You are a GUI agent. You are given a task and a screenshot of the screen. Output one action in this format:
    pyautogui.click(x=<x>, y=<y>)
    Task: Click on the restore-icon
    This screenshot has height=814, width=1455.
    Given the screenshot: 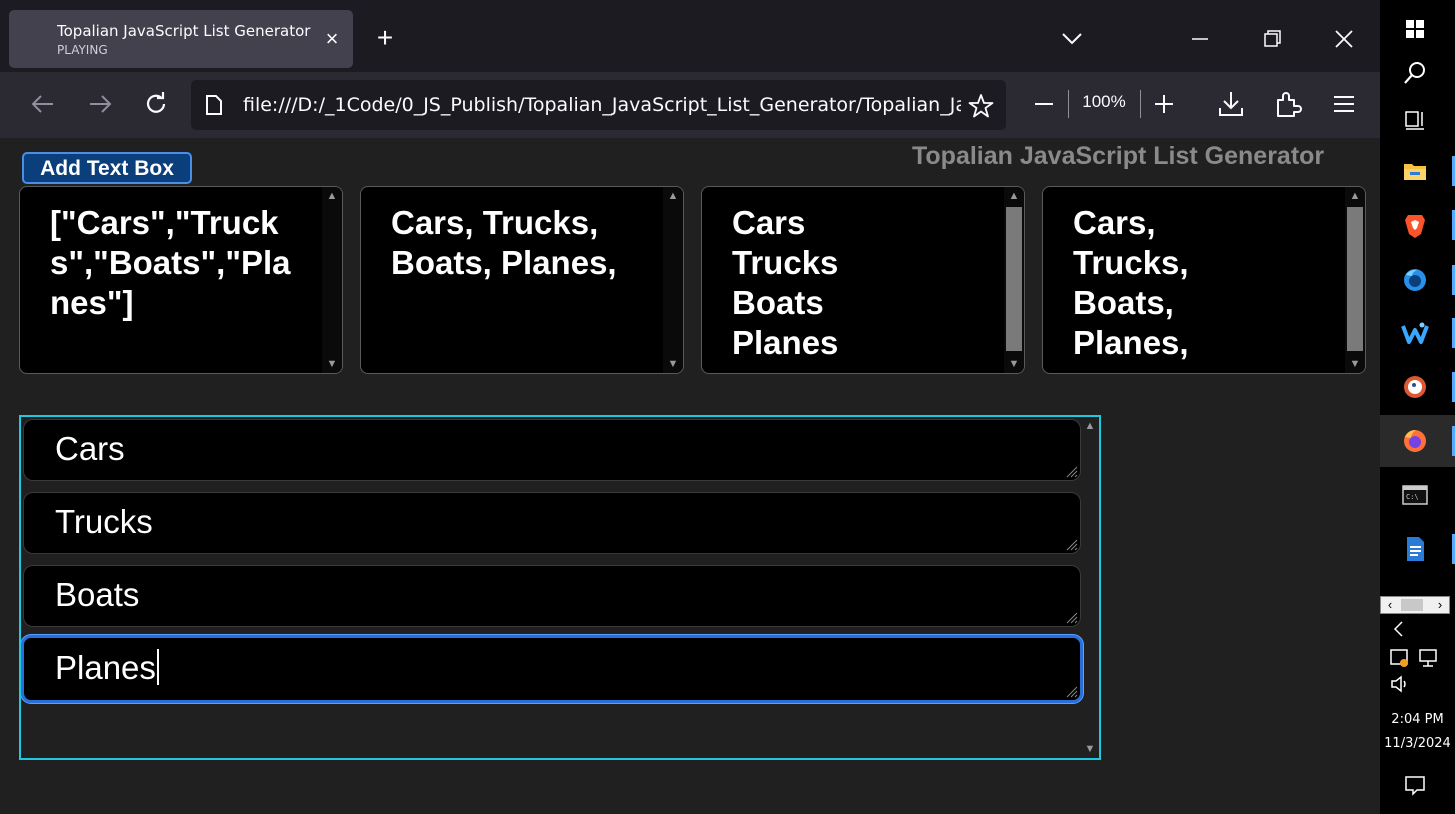 What is the action you would take?
    pyautogui.click(x=1272, y=39)
    